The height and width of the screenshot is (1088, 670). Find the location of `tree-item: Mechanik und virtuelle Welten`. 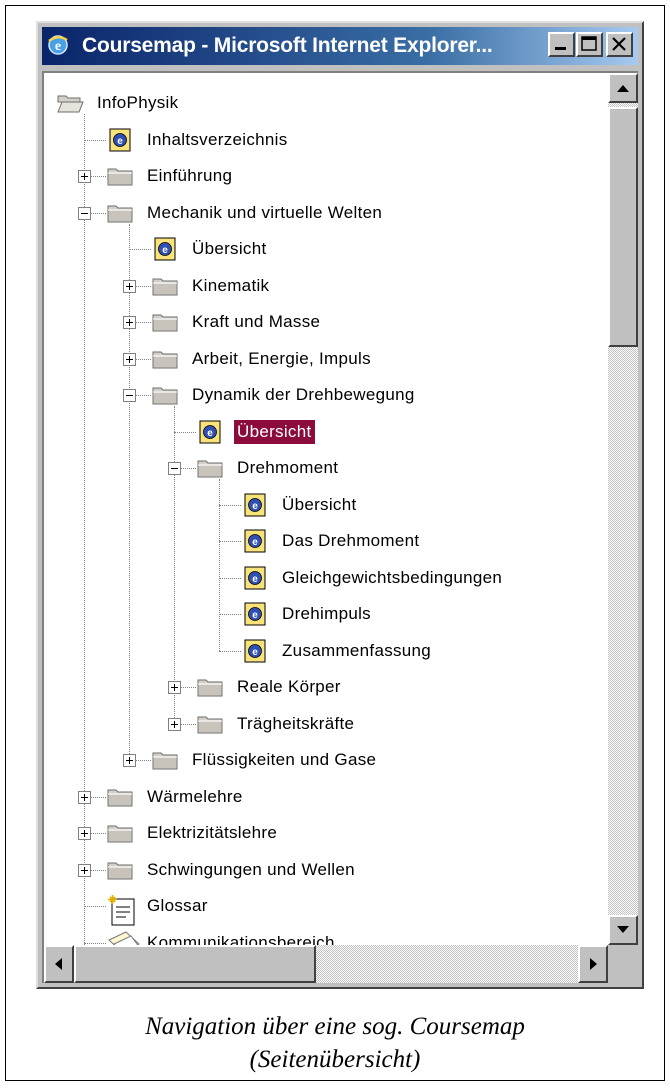

tree-item: Mechanik und virtuelle Welten is located at coordinates (245, 213).